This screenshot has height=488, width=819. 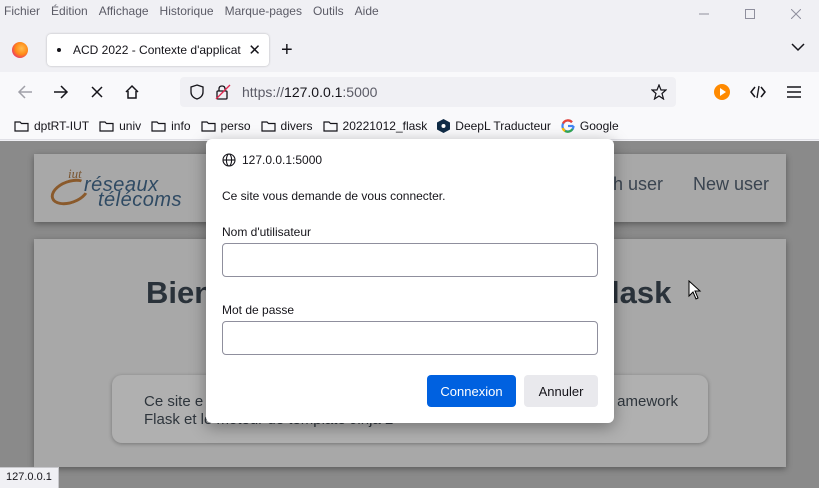 I want to click on window-controls, so click(x=750, y=14).